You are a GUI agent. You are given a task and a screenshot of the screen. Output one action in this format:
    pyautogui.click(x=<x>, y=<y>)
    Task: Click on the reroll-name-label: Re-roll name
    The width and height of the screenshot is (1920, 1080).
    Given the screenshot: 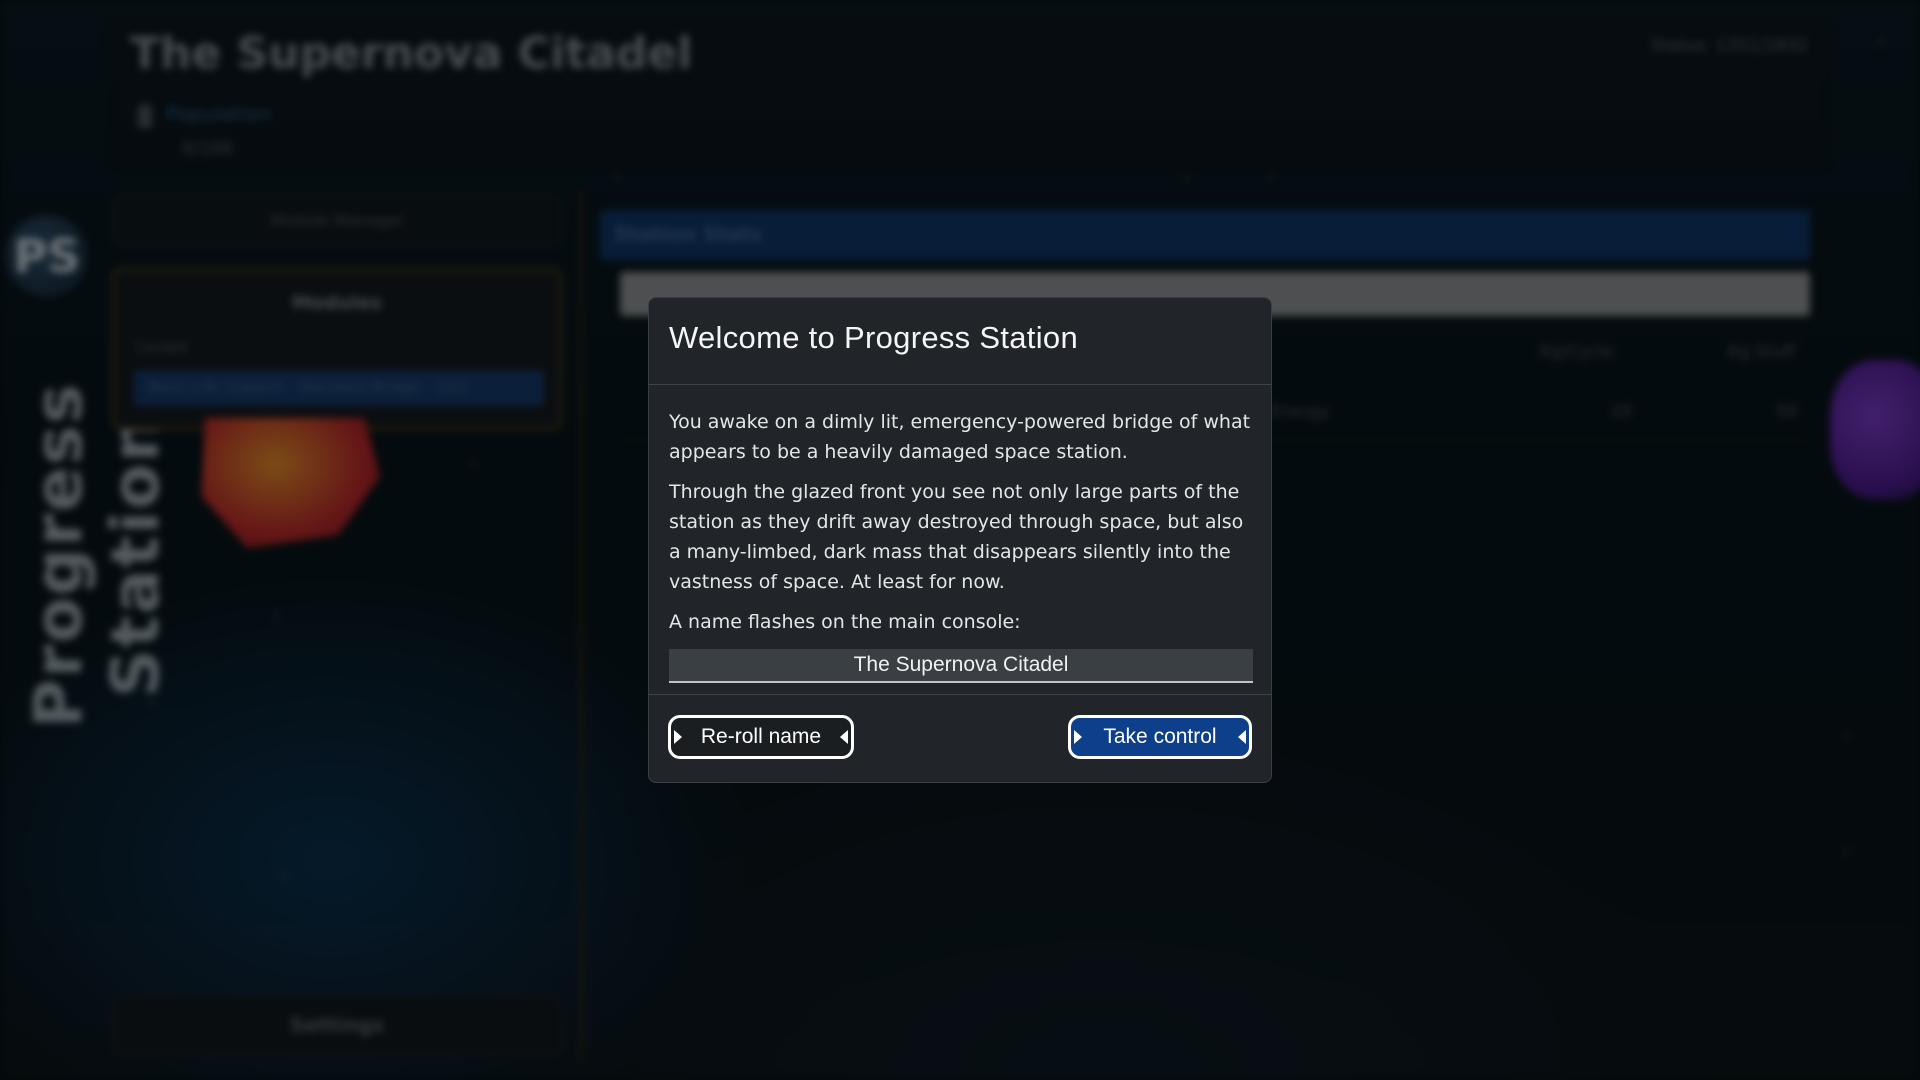 What is the action you would take?
    pyautogui.click(x=761, y=736)
    